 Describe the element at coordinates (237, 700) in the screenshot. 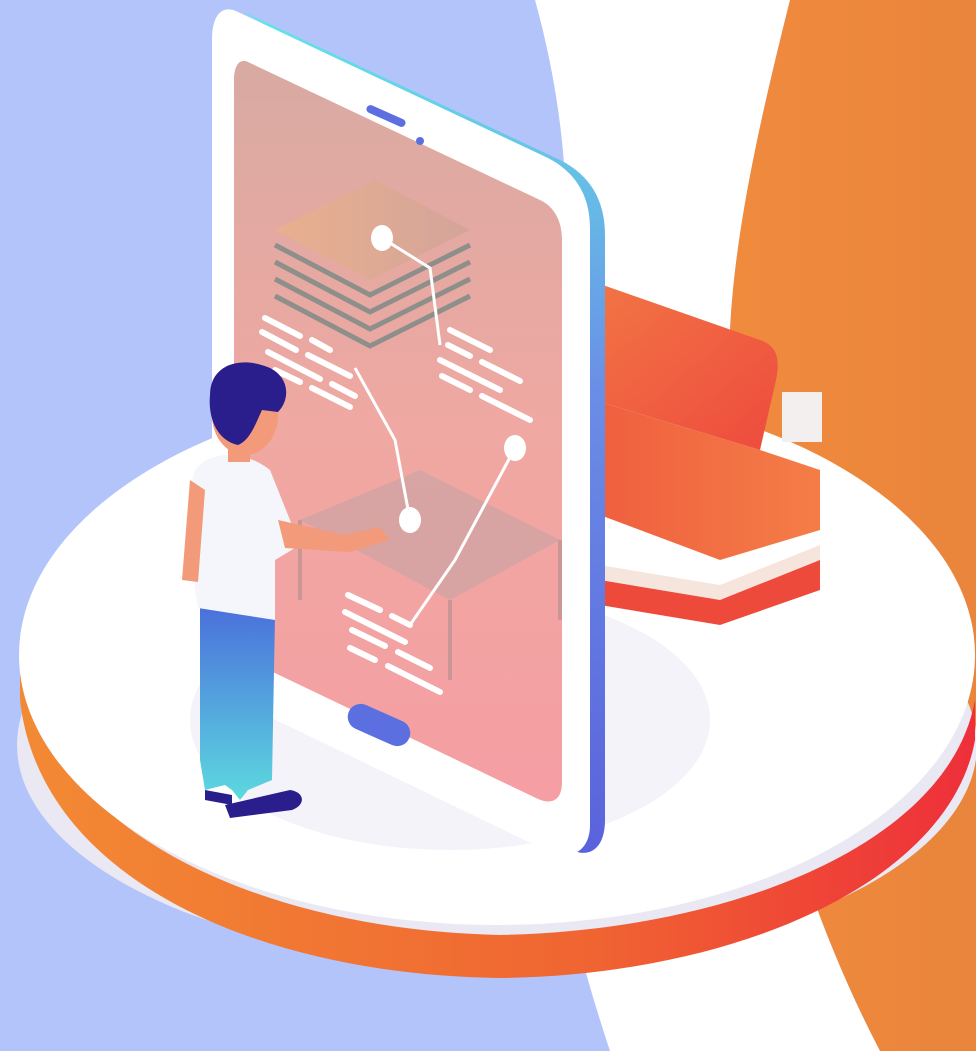

I see `person-pants` at that location.